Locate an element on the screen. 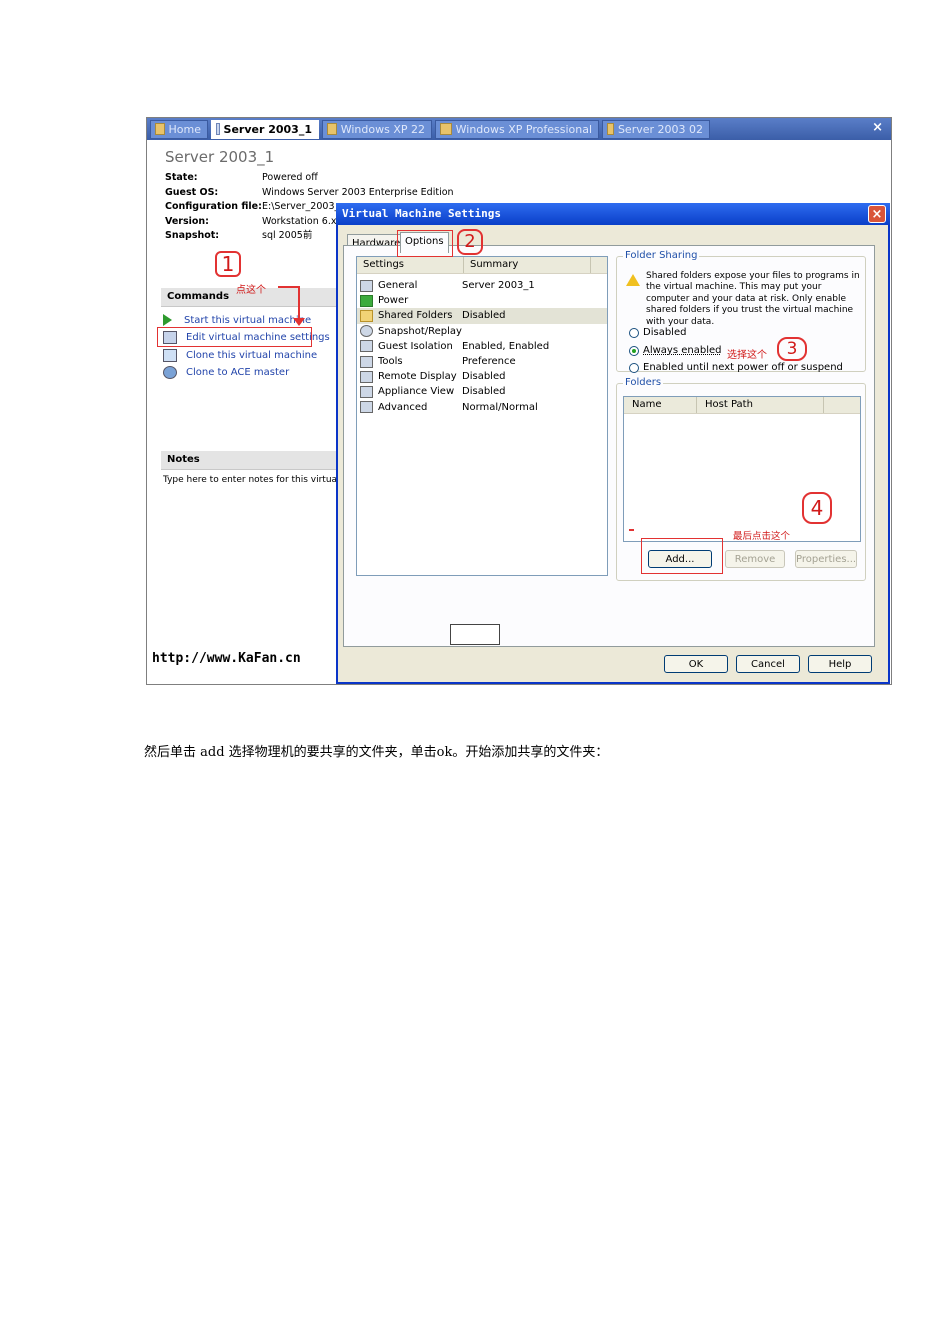 The image size is (950, 1344). settings-column-header: Settings is located at coordinates (410, 265).